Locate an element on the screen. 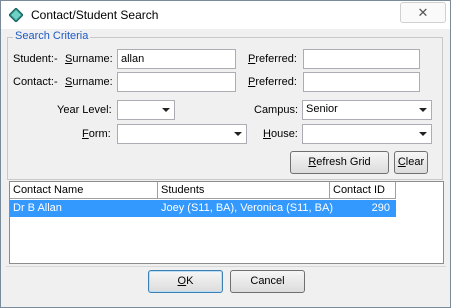 The image size is (451, 308). form-label: Form: is located at coordinates (96, 134).